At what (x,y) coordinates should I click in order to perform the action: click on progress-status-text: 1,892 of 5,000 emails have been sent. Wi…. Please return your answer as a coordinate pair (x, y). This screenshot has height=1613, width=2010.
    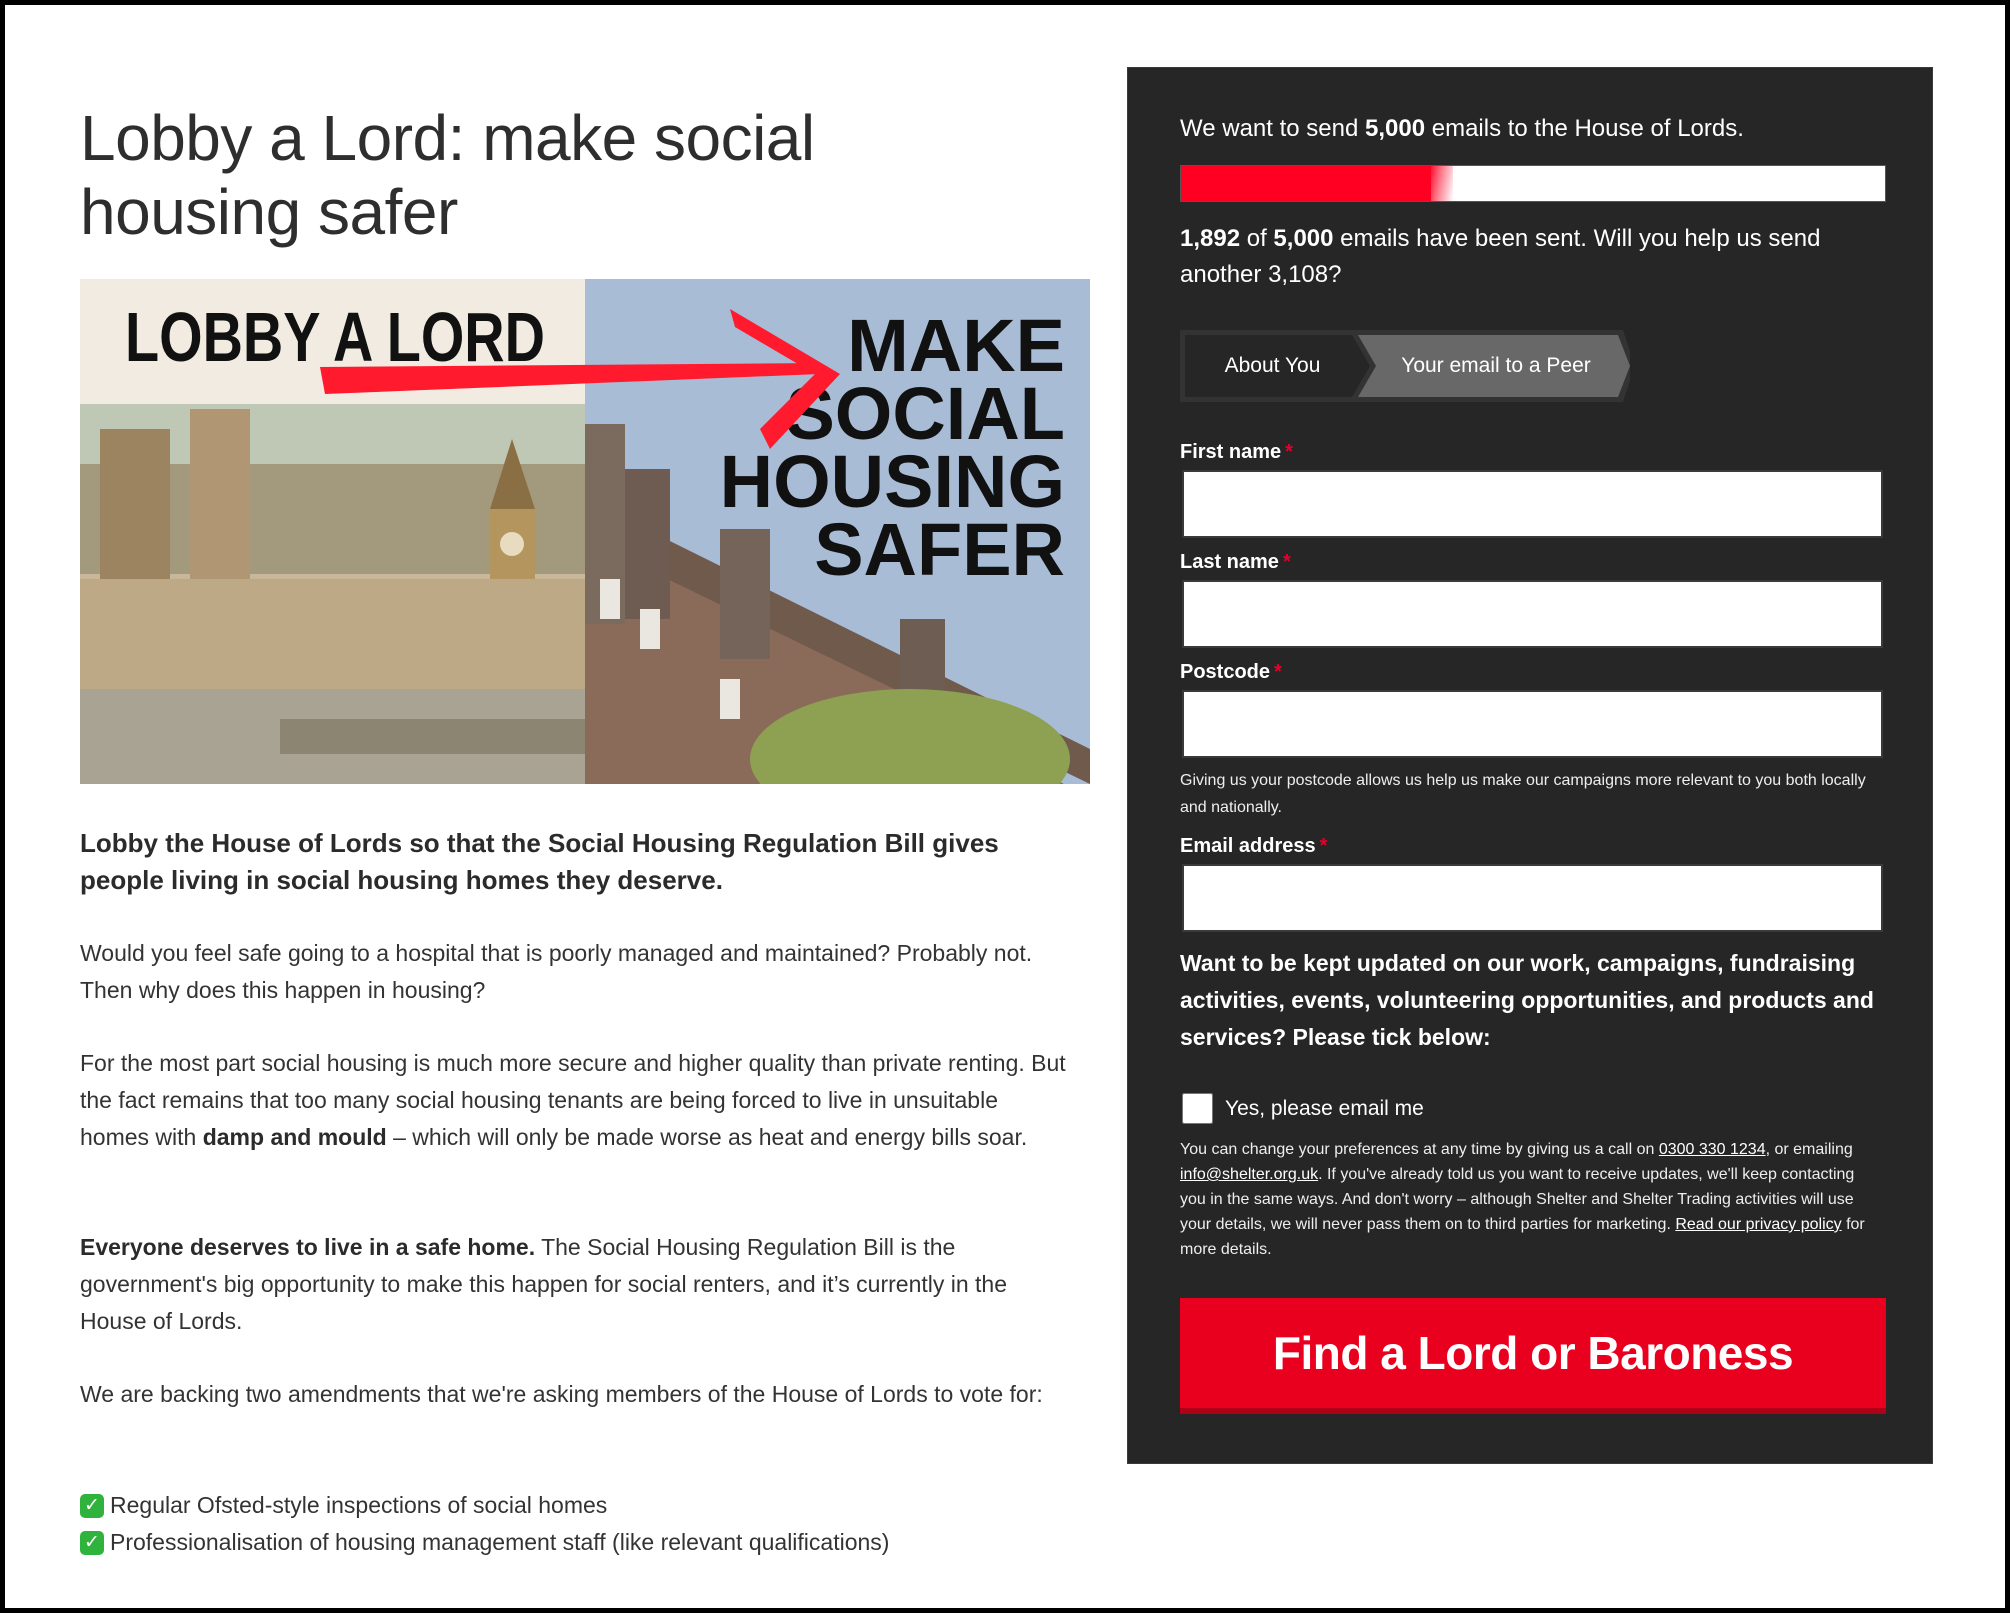
    Looking at the image, I should click on (1500, 256).